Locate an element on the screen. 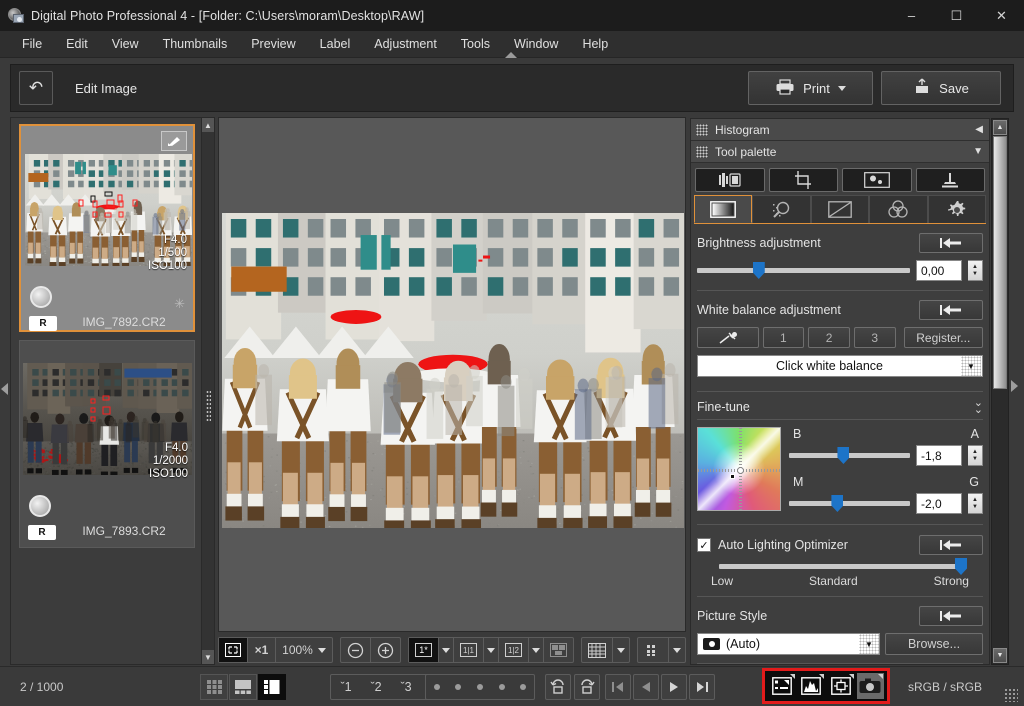 Image resolution: width=1024 pixels, height=706 pixels. menu-edit: Edit is located at coordinates (77, 44).